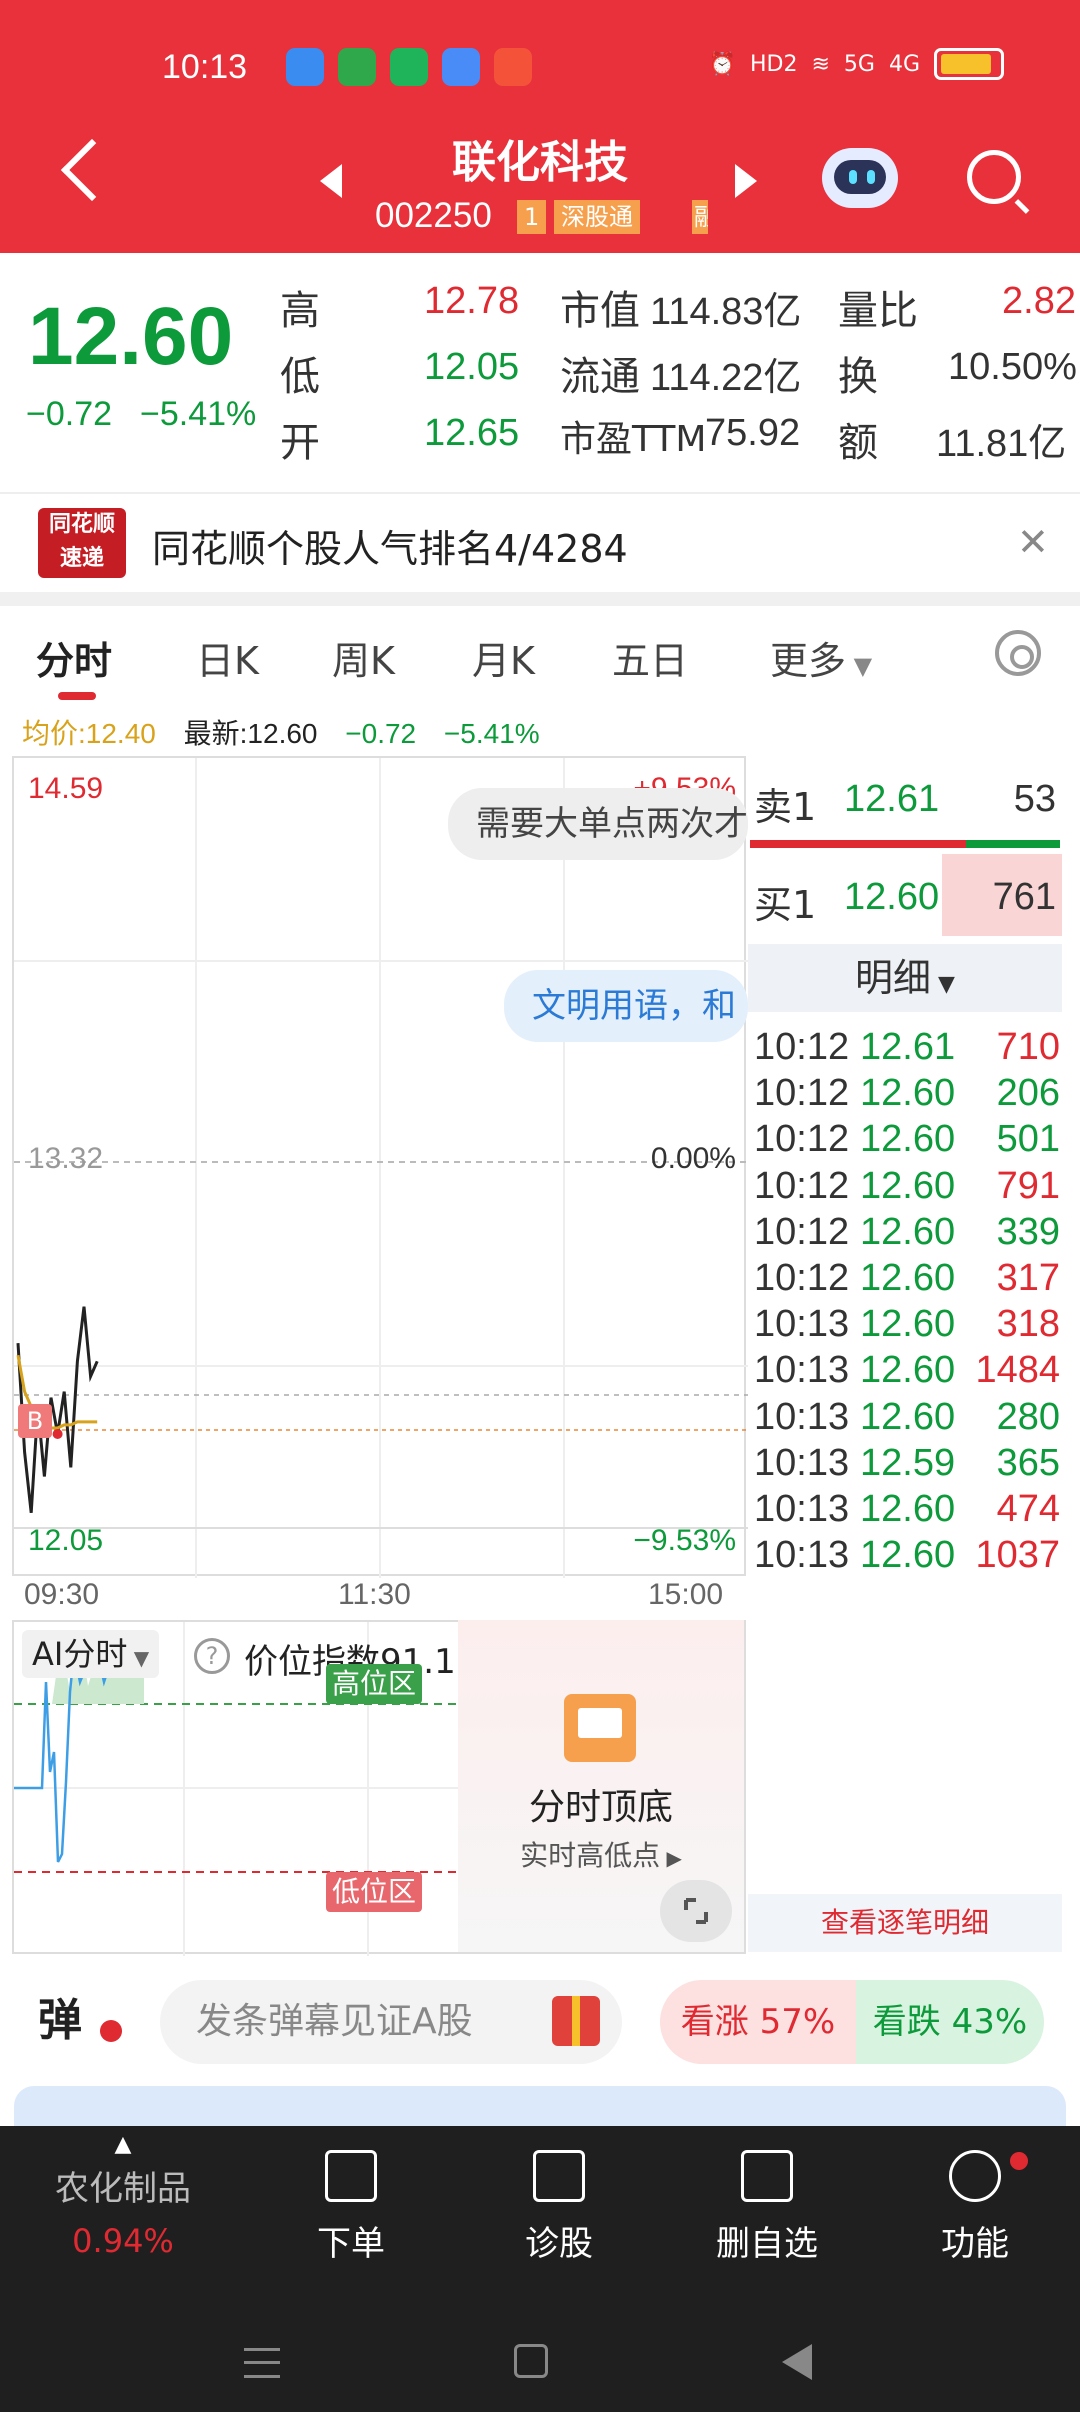  What do you see at coordinates (66, 1158) in the screenshot?
I see `y-label-mid: 13.32` at bounding box center [66, 1158].